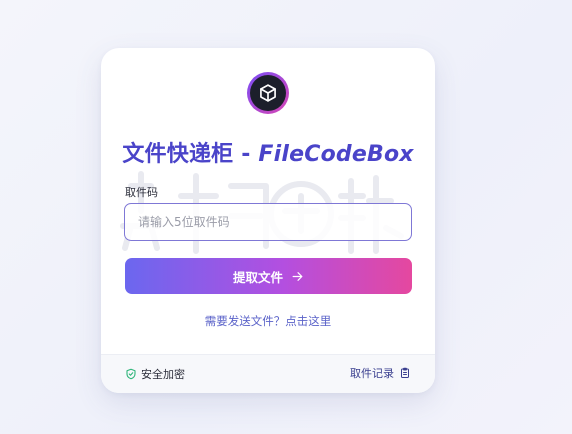 The height and width of the screenshot is (434, 572). I want to click on submit-label: 提取文件, so click(257, 277).